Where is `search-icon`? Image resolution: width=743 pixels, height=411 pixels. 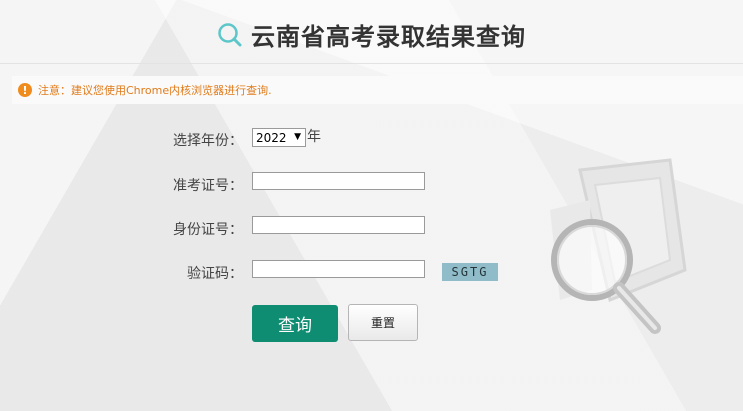
search-icon is located at coordinates (230, 34).